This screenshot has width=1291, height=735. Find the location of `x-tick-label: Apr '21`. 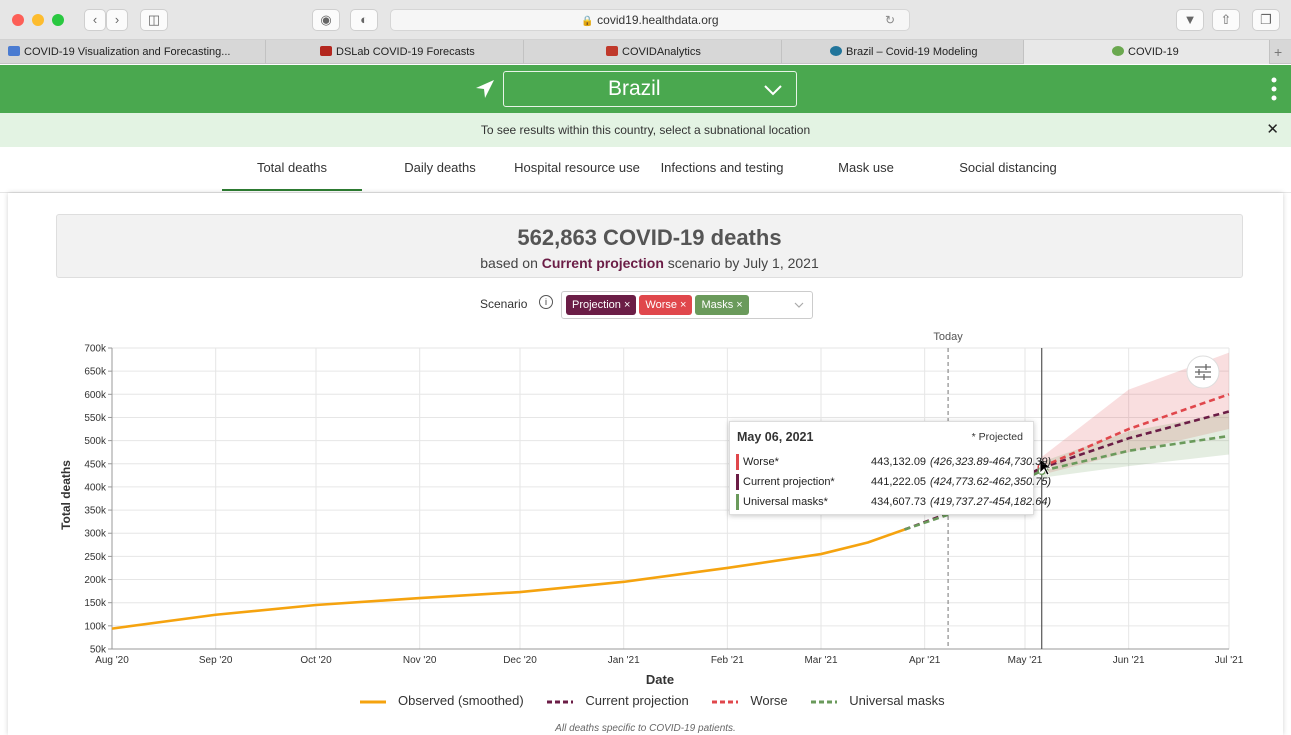

x-tick-label: Apr '21 is located at coordinates (925, 660).